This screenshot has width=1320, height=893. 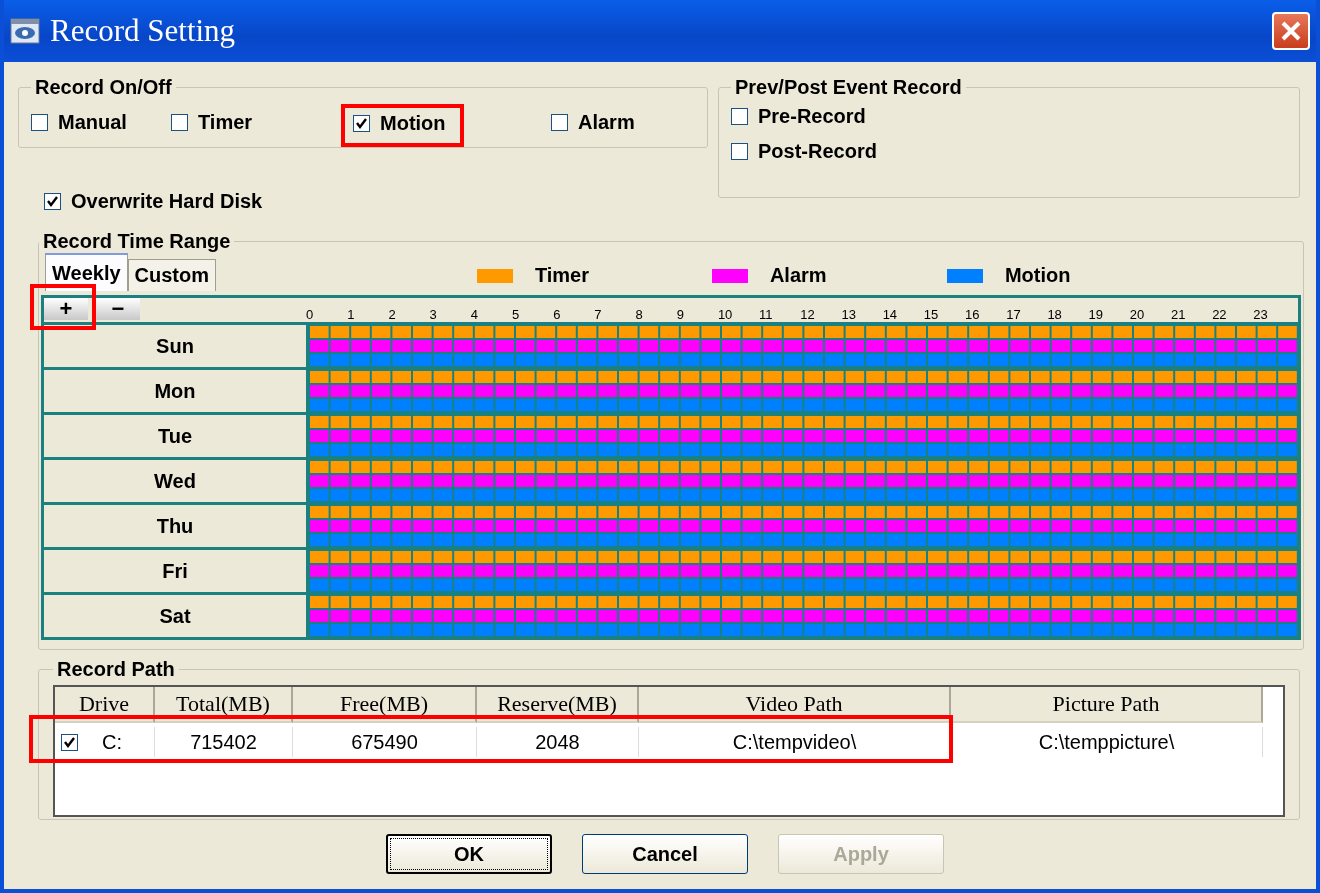 I want to click on day-label: Fri, so click(x=175, y=571).